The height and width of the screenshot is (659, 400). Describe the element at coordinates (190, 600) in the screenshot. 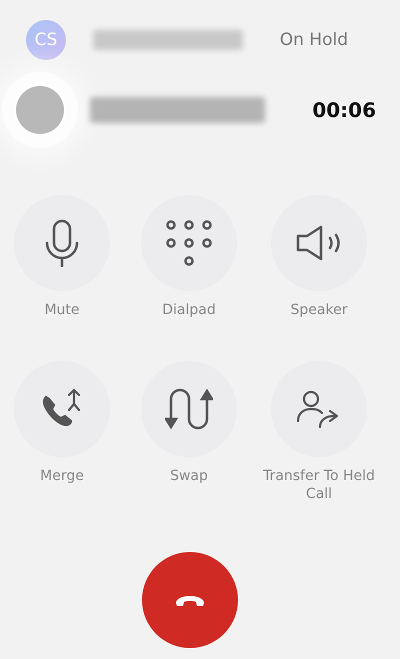

I see `hang-up-icon` at that location.